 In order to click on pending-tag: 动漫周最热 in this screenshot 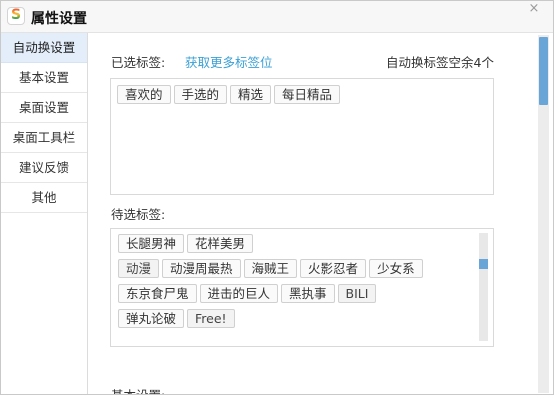, I will do `click(201, 268)`.